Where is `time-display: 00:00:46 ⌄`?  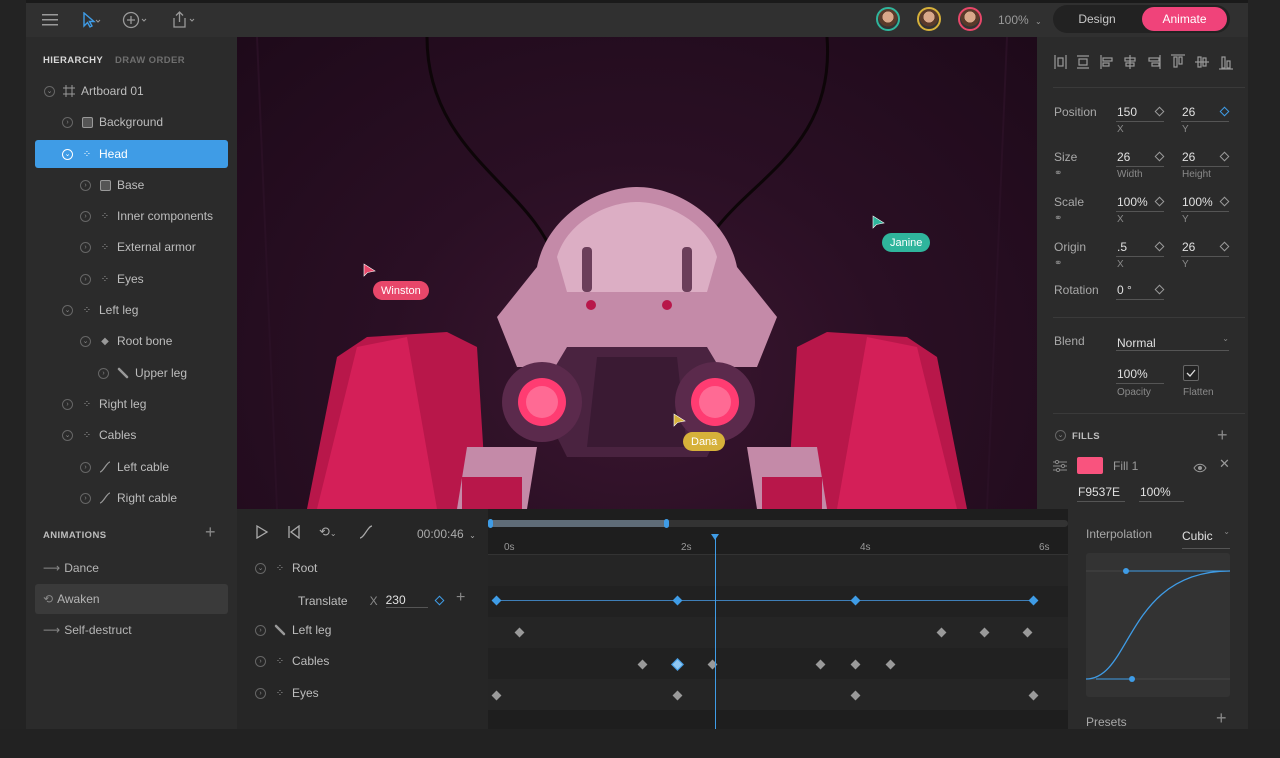
time-display: 00:00:46 ⌄ is located at coordinates (446, 534).